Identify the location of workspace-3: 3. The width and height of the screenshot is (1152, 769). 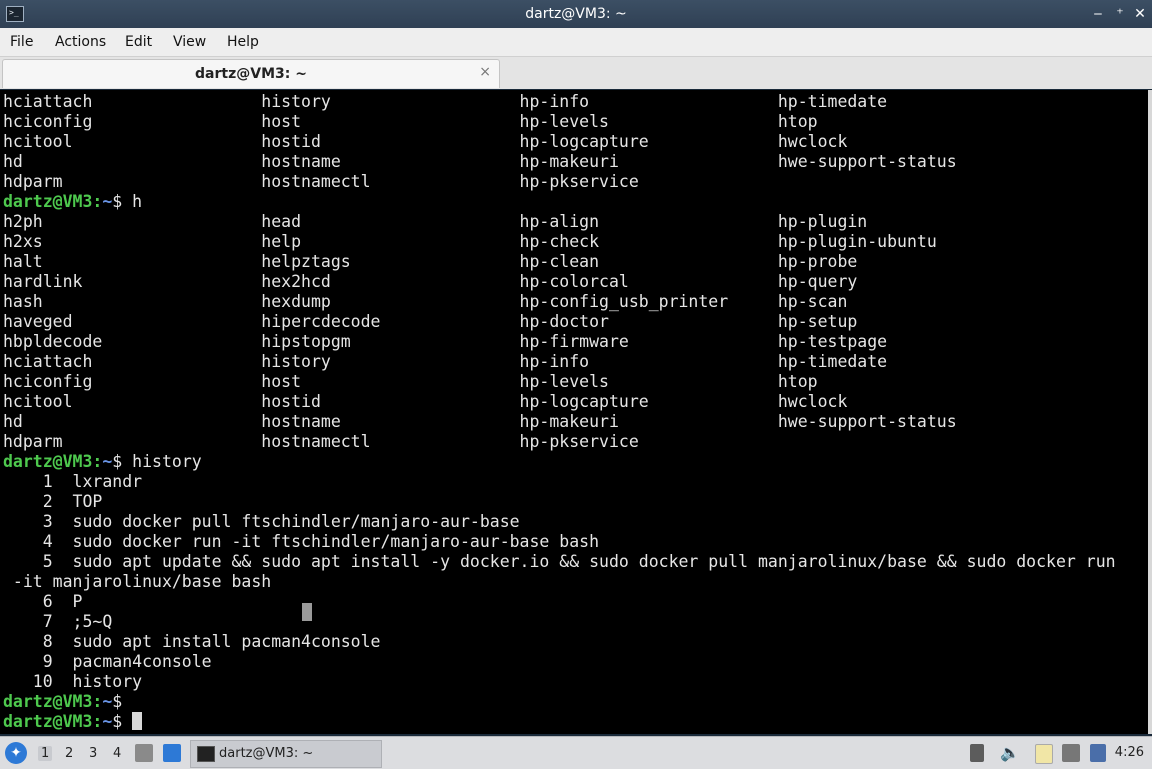
(93, 753).